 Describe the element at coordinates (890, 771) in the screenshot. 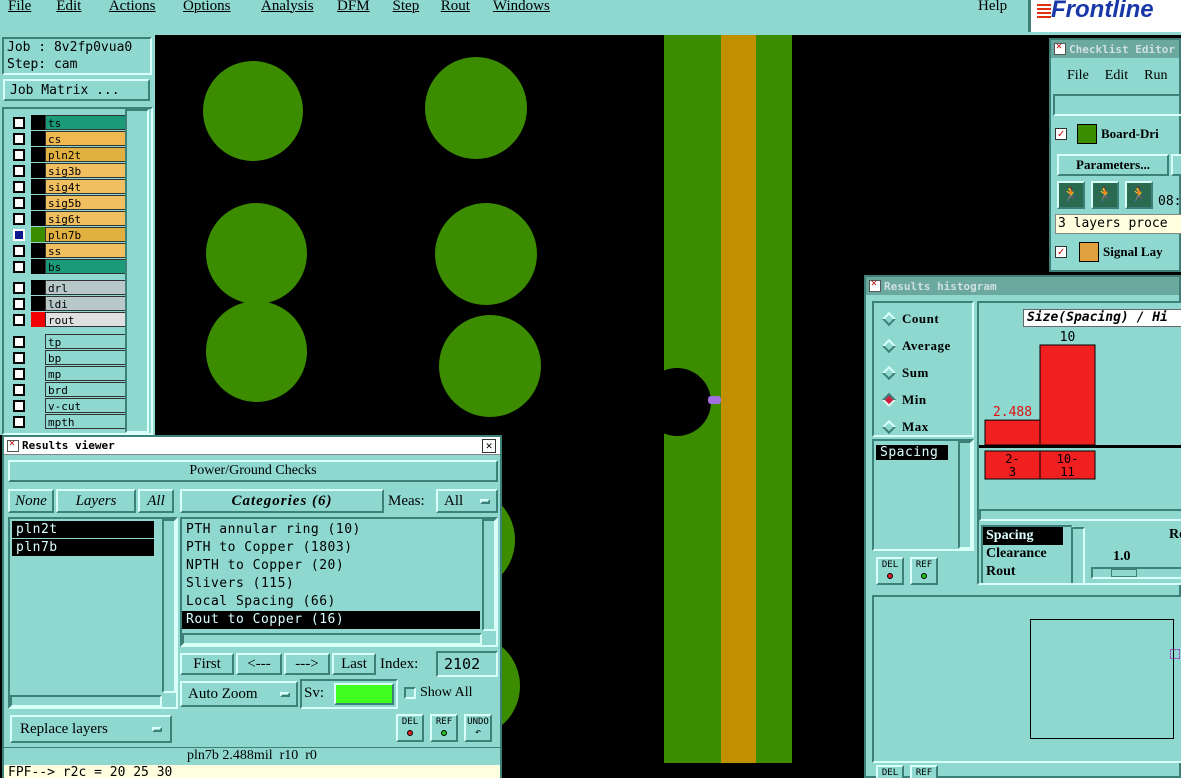

I see `histogram-del-button-2: DEL` at that location.